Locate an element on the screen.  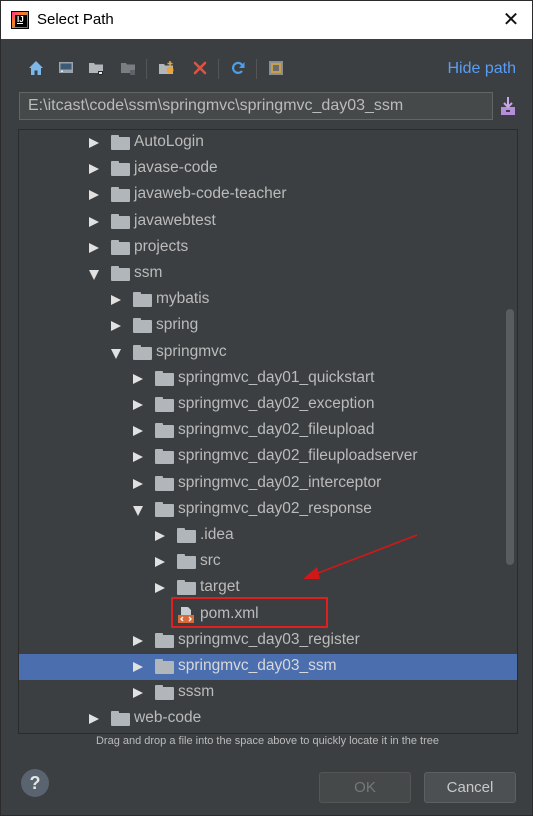
tree-item-label: AutoLogin is located at coordinates (169, 141).